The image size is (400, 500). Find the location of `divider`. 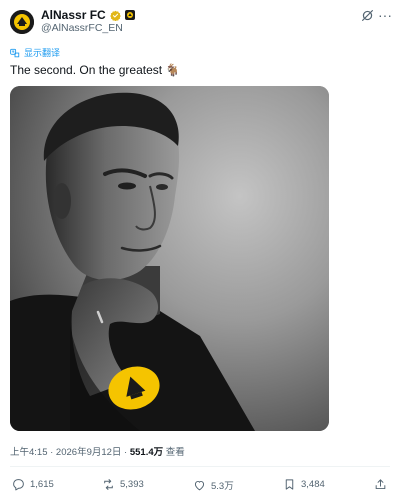

divider is located at coordinates (200, 466).